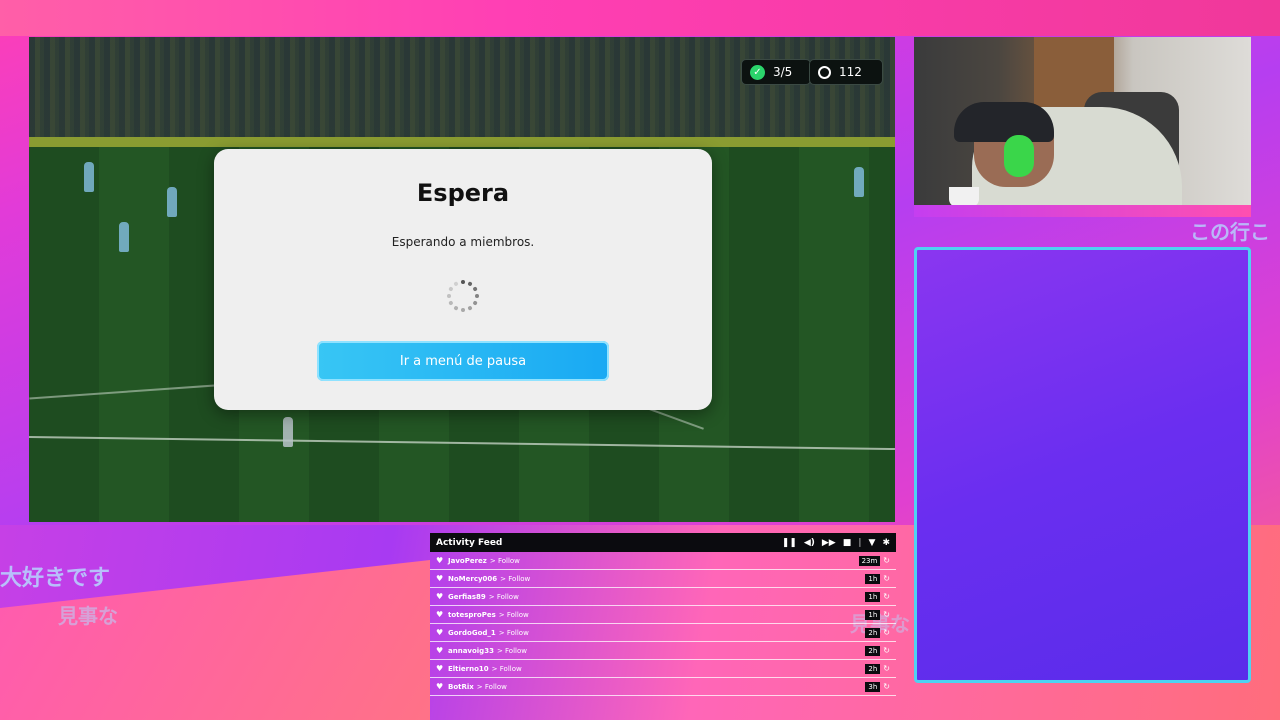  Describe the element at coordinates (964, 197) in the screenshot. I see `cup-icon` at that location.